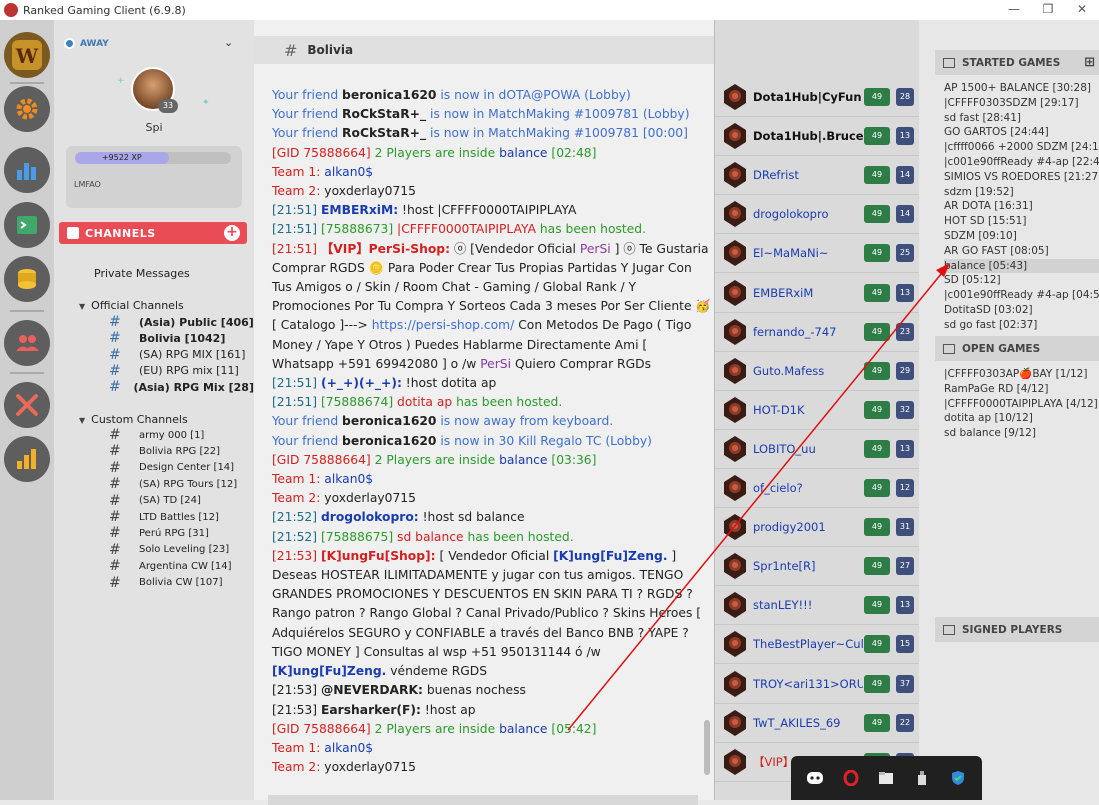 This screenshot has height=805, width=1099. I want to click on channels-title: CHANNELS, so click(120, 233).